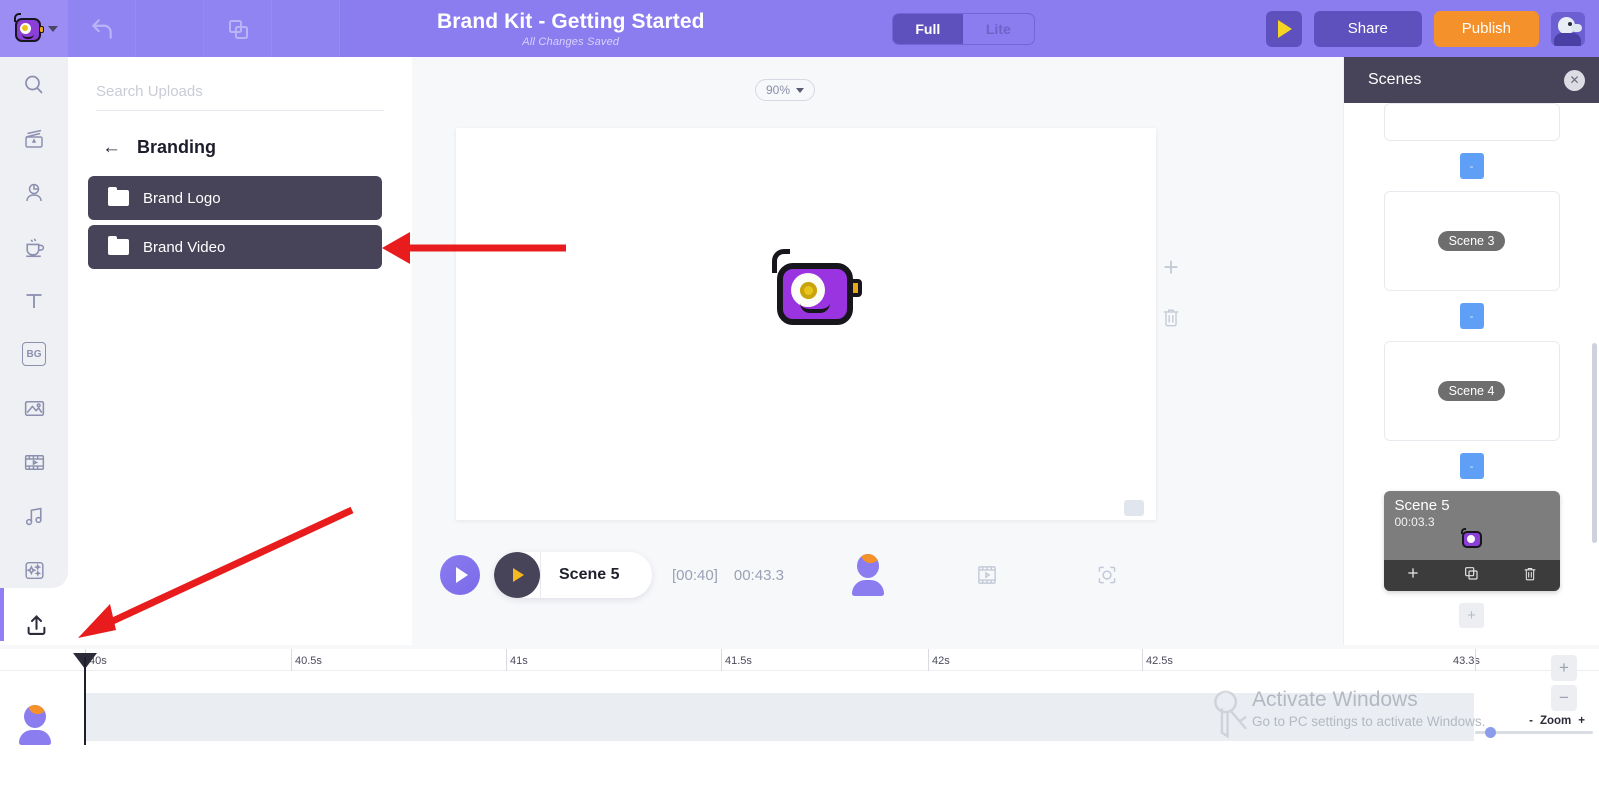 The height and width of the screenshot is (786, 1599). I want to click on zoom-out-button: −, so click(1564, 698).